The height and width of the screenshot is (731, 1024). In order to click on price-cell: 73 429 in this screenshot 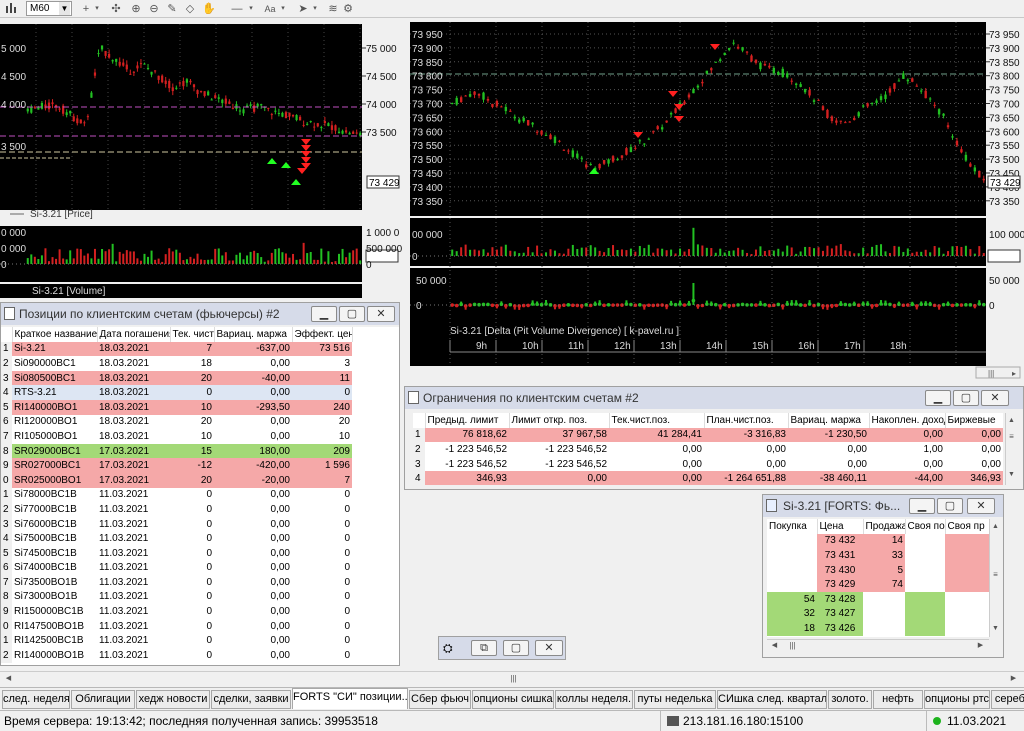, I will do `click(840, 584)`.